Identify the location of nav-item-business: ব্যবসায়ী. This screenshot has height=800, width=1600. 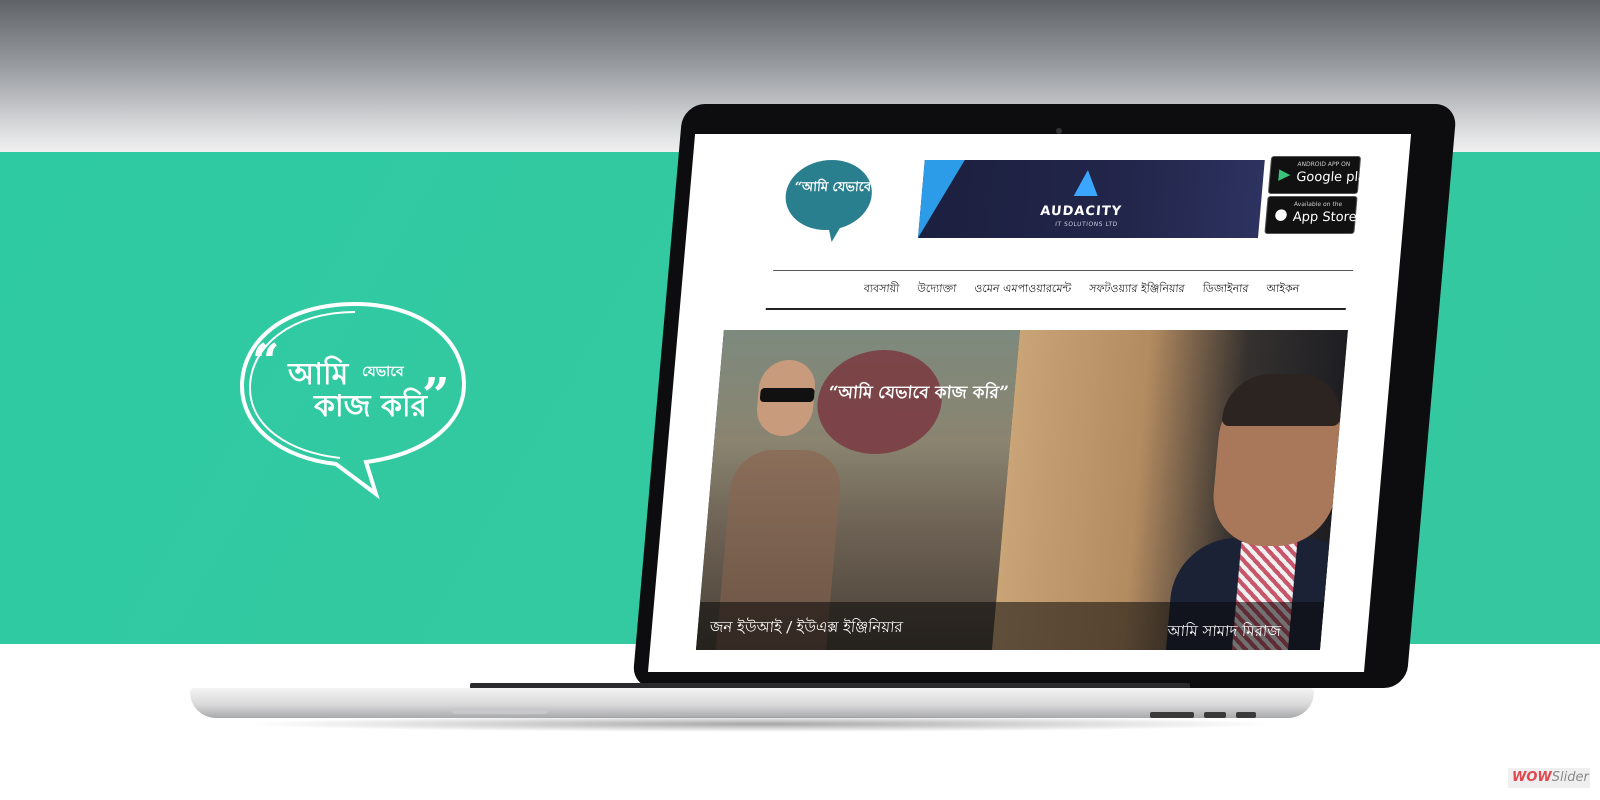
(881, 291).